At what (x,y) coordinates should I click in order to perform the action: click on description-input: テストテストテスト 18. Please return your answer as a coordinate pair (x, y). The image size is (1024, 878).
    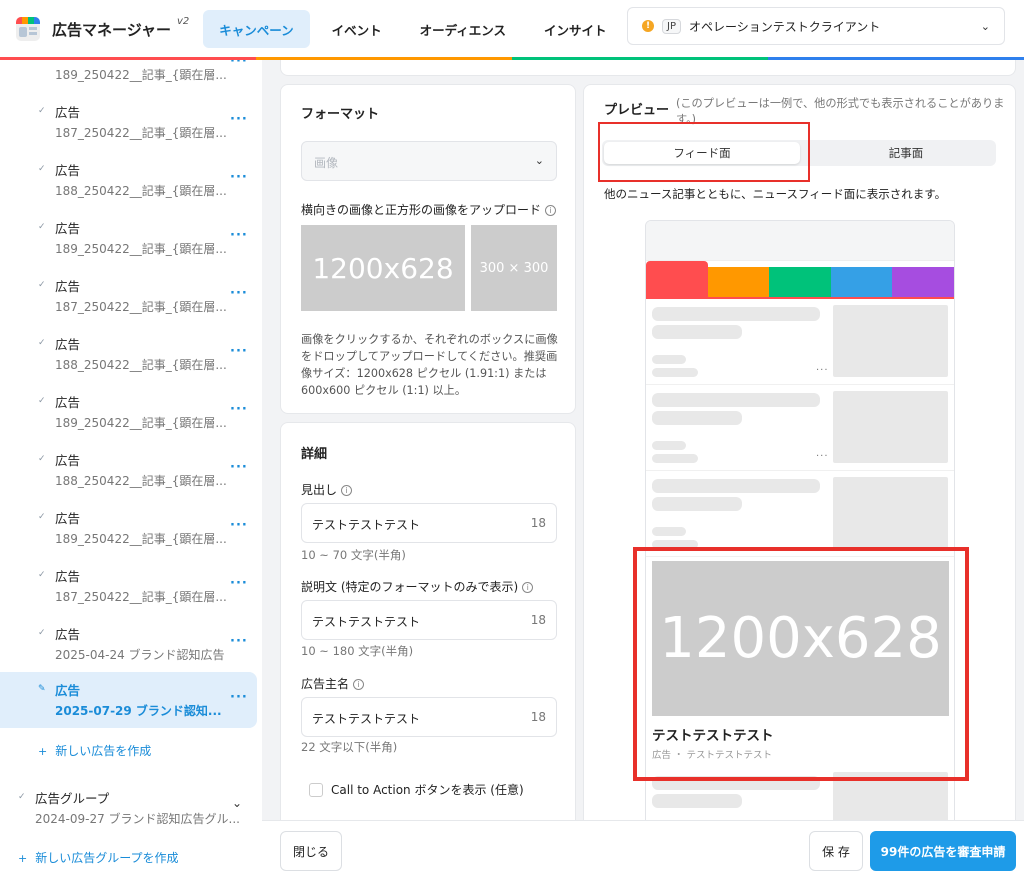
    Looking at the image, I should click on (429, 620).